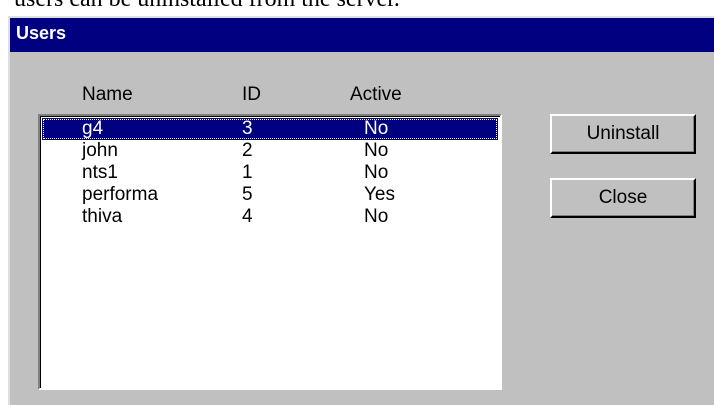 This screenshot has width=714, height=405. I want to click on uninstall-button: Uninstall, so click(623, 134).